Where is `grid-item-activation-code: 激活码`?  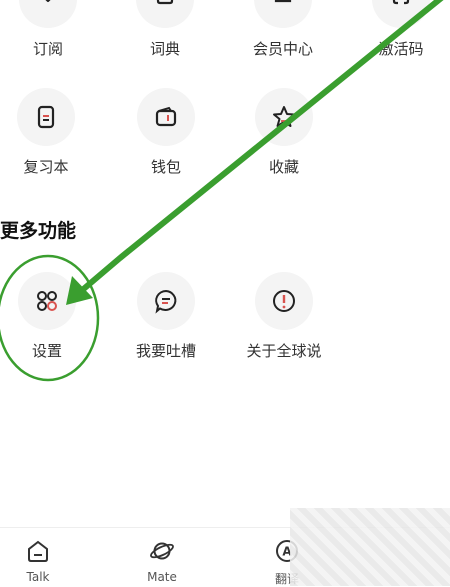
grid-item-activation-code: 激活码 is located at coordinates (398, 29).